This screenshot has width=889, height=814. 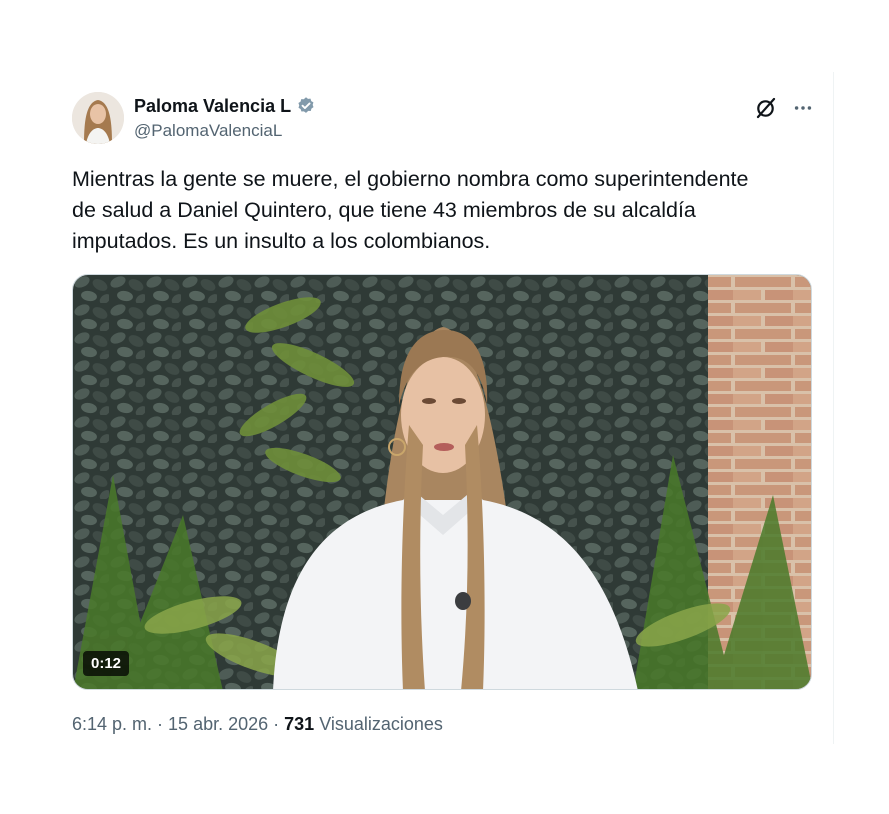 I want to click on video-duration: 0:12, so click(x=106, y=663).